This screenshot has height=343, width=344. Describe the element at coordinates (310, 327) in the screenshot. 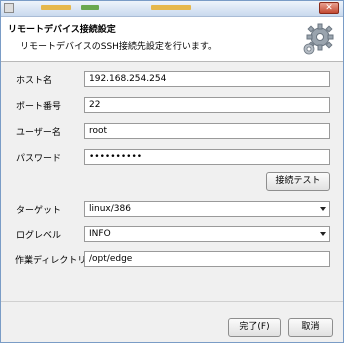

I see `cancel-button: 取消` at that location.